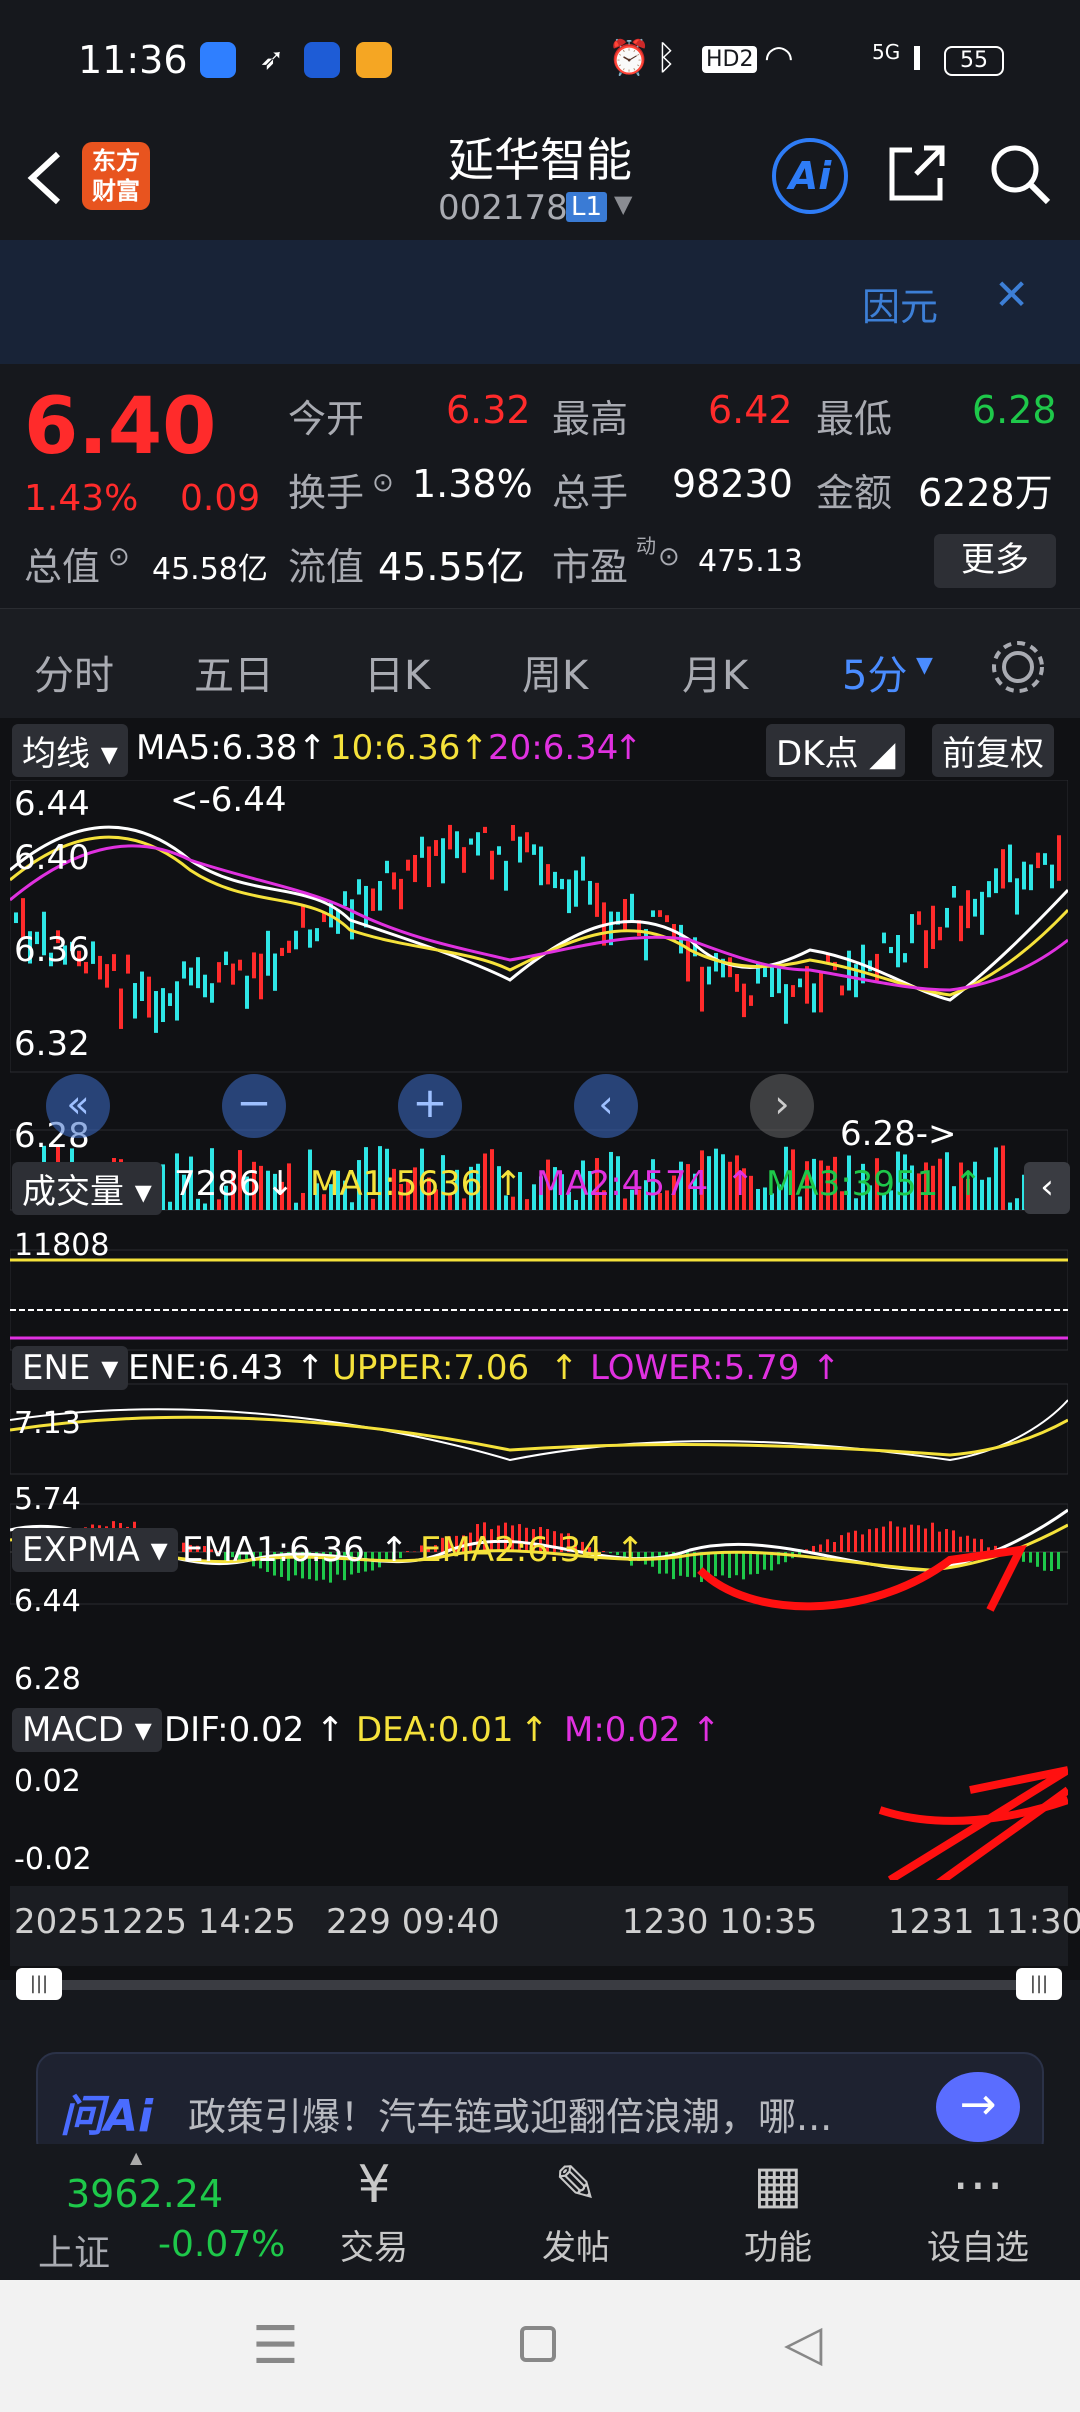 Image resolution: width=1080 pixels, height=2412 pixels. I want to click on back-nav-icon: ◁, so click(803, 2343).